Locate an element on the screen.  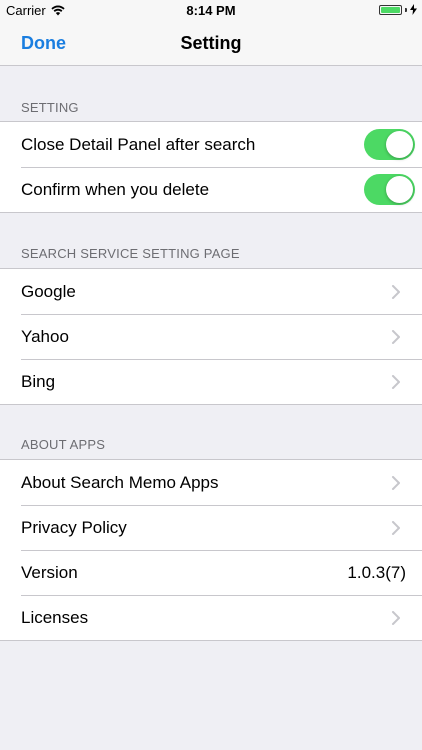
confirm-delete-toggle is located at coordinates (389, 189).